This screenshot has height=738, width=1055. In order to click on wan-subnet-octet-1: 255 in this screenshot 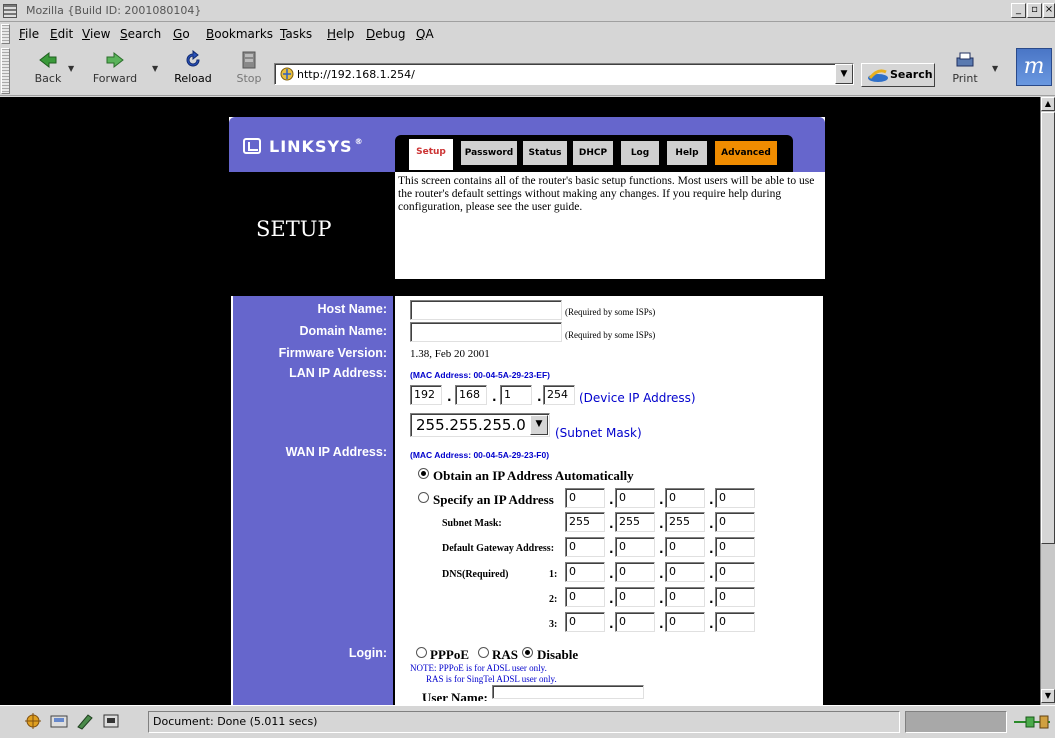, I will do `click(585, 522)`.